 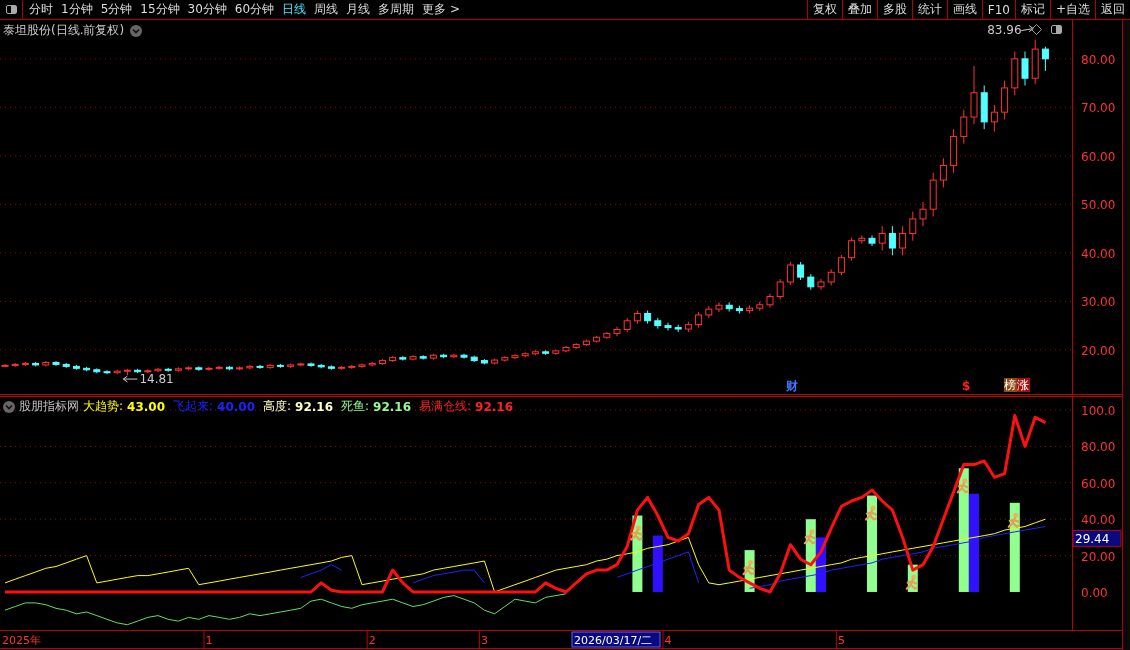 What do you see at coordinates (445, 406) in the screenshot?
I see `legend-label: 易满仓线:` at bounding box center [445, 406].